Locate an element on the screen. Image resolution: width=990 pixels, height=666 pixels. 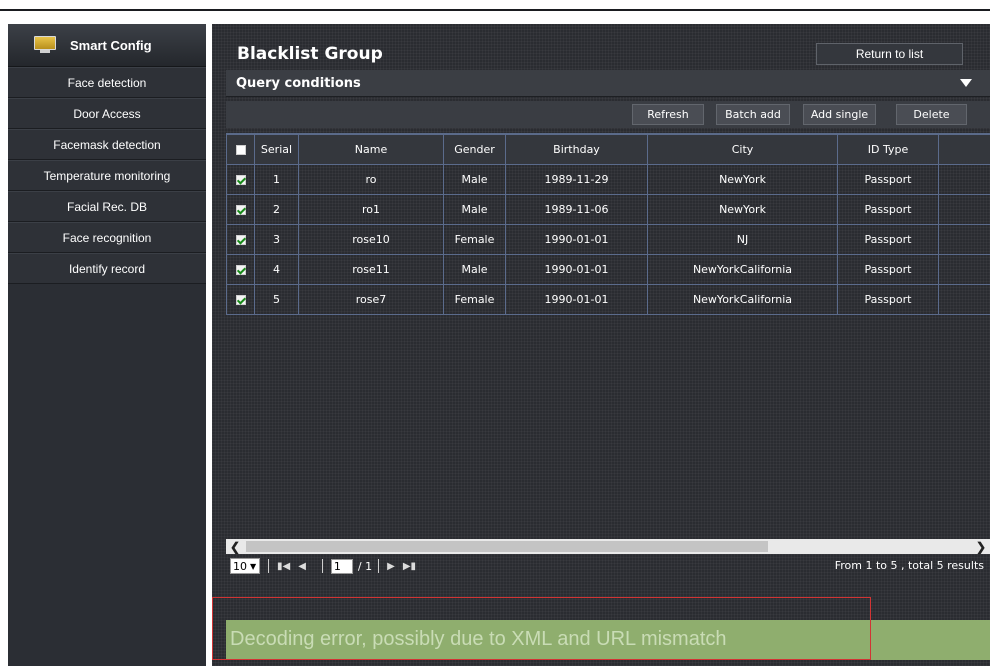
query-conditions-label: Query conditions is located at coordinates (298, 83).